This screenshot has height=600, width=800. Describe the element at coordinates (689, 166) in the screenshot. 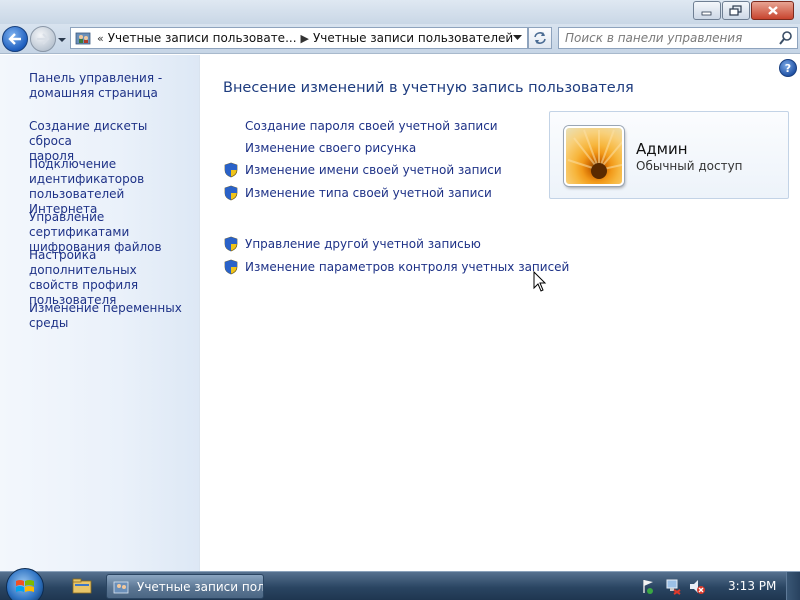

I see `user-account-type: Обычный доступ` at that location.